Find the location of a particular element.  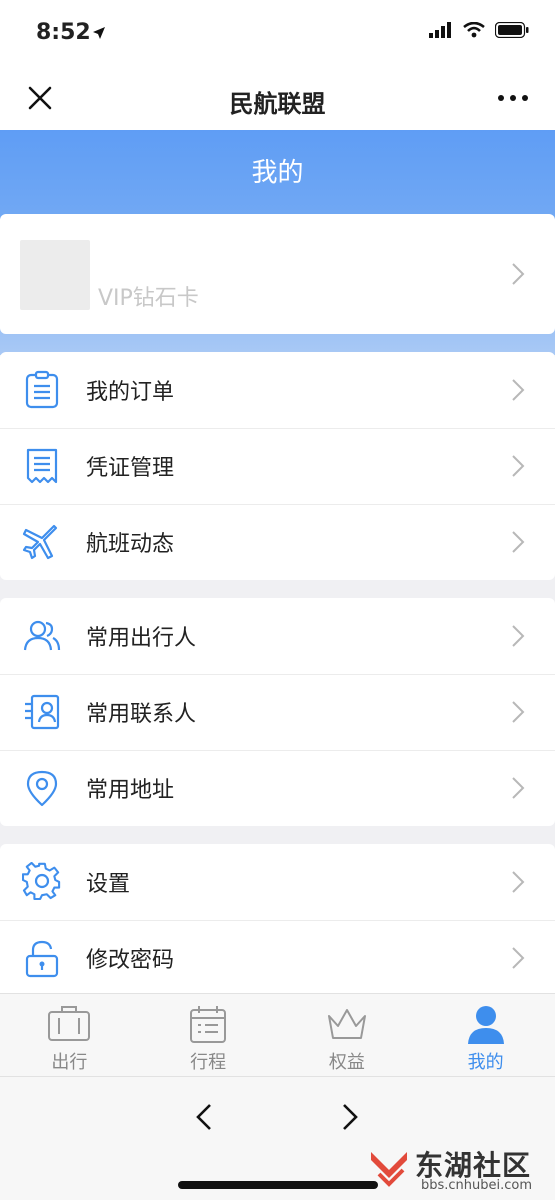

location-arrow-icon is located at coordinates (99, 33).